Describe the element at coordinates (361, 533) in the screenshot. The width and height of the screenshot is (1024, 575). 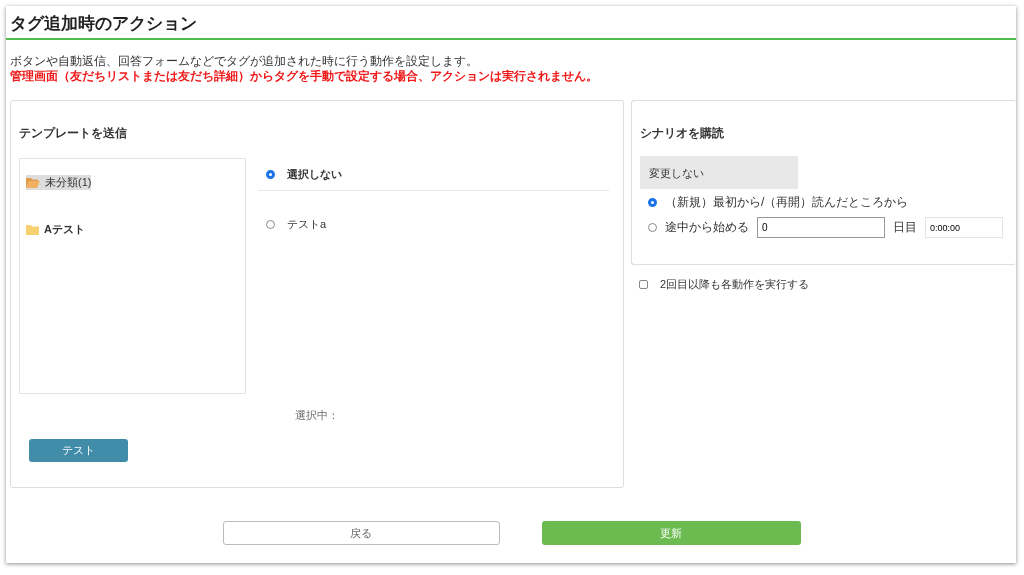
I see `back-button: 戻る` at that location.